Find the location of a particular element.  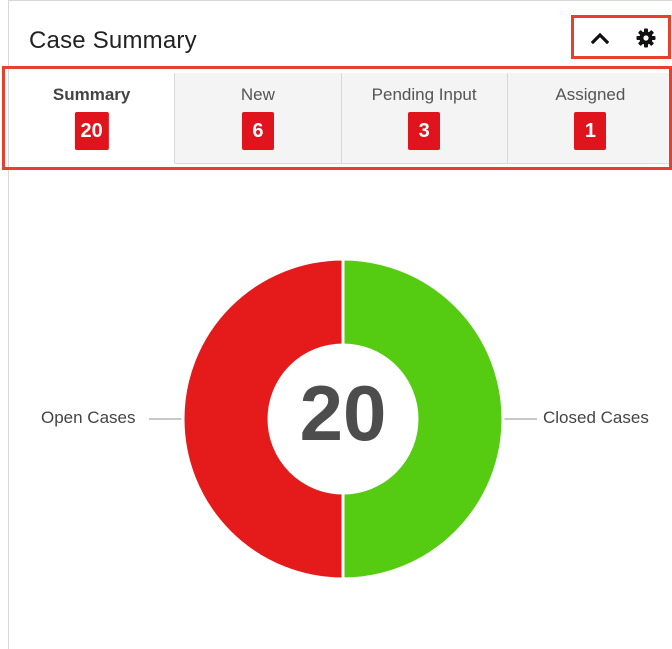

tab-assigned: Assigned 1 is located at coordinates (589, 118).